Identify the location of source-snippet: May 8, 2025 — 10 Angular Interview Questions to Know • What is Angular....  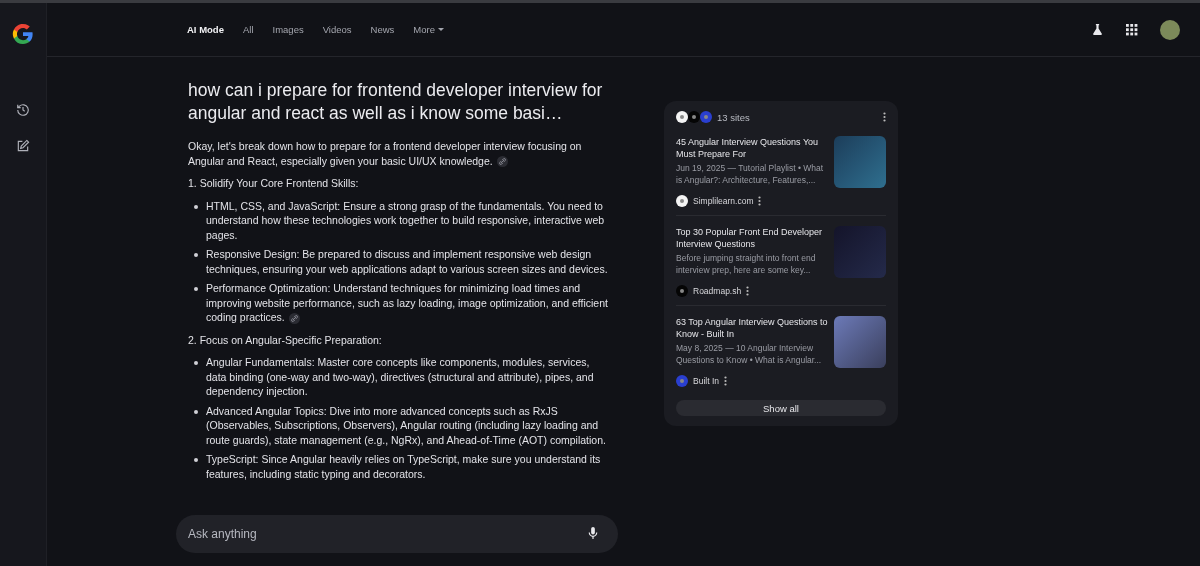
(749, 354).